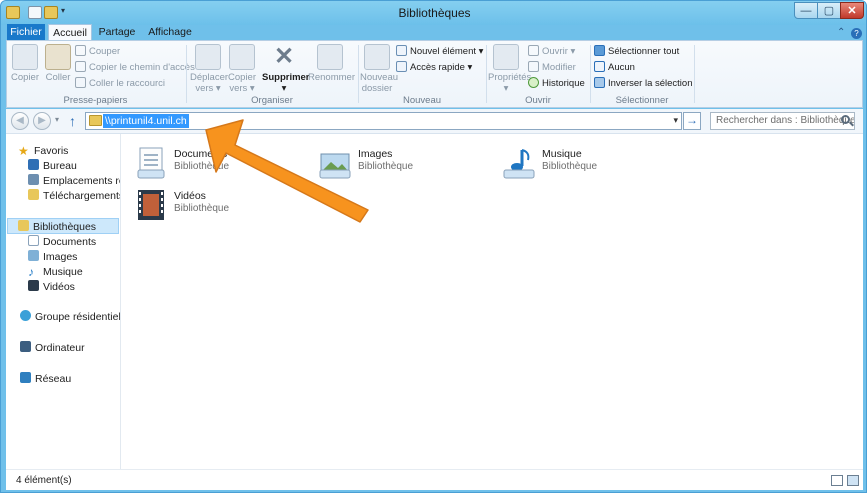 This screenshot has width=867, height=493. Describe the element at coordinates (675, 120) in the screenshot. I see `address-dropdown-icon: ▾` at that location.